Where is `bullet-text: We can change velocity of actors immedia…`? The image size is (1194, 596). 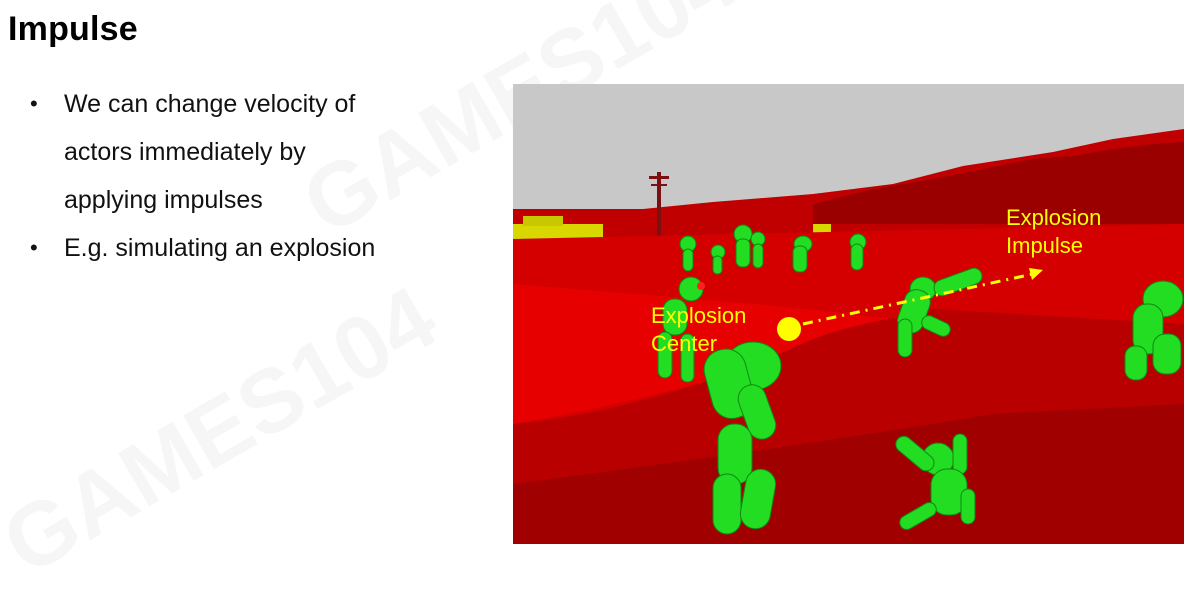
bullet-text: We can change velocity of actors immedia… is located at coordinates (210, 152).